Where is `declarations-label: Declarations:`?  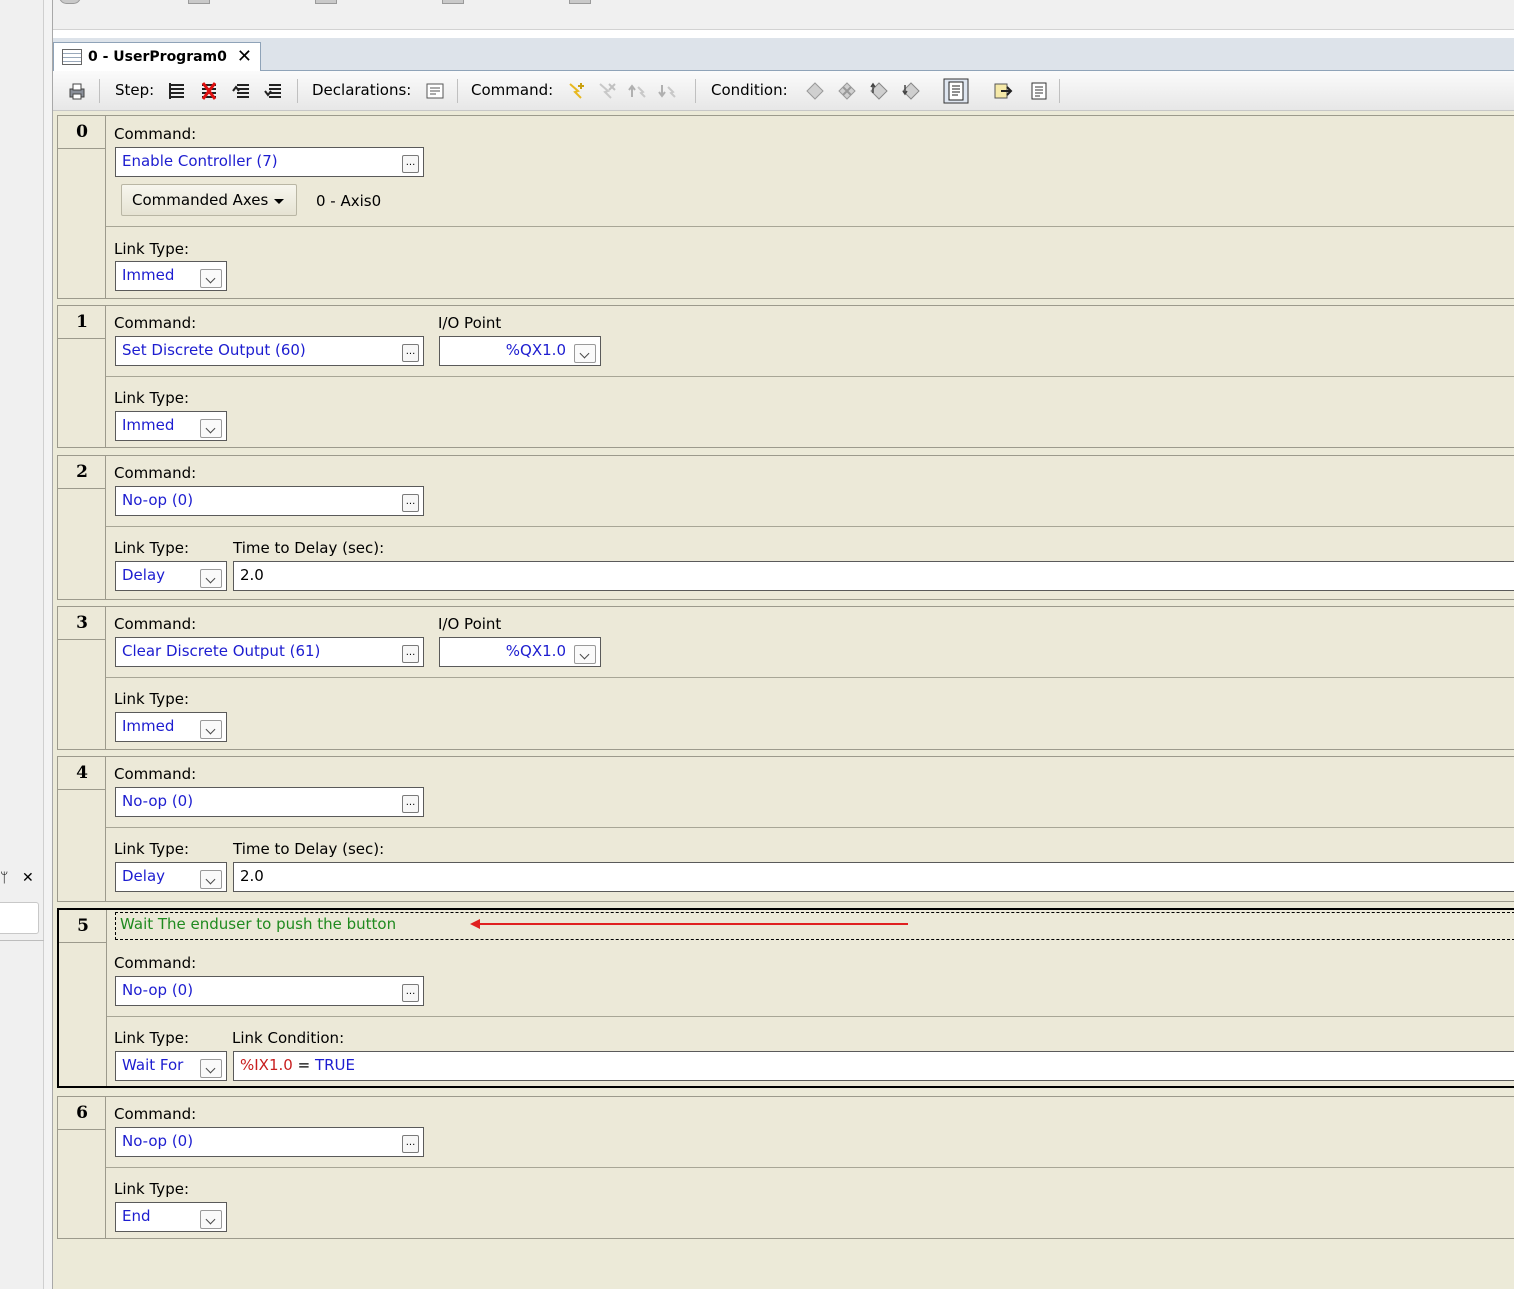
declarations-label: Declarations: is located at coordinates (362, 90).